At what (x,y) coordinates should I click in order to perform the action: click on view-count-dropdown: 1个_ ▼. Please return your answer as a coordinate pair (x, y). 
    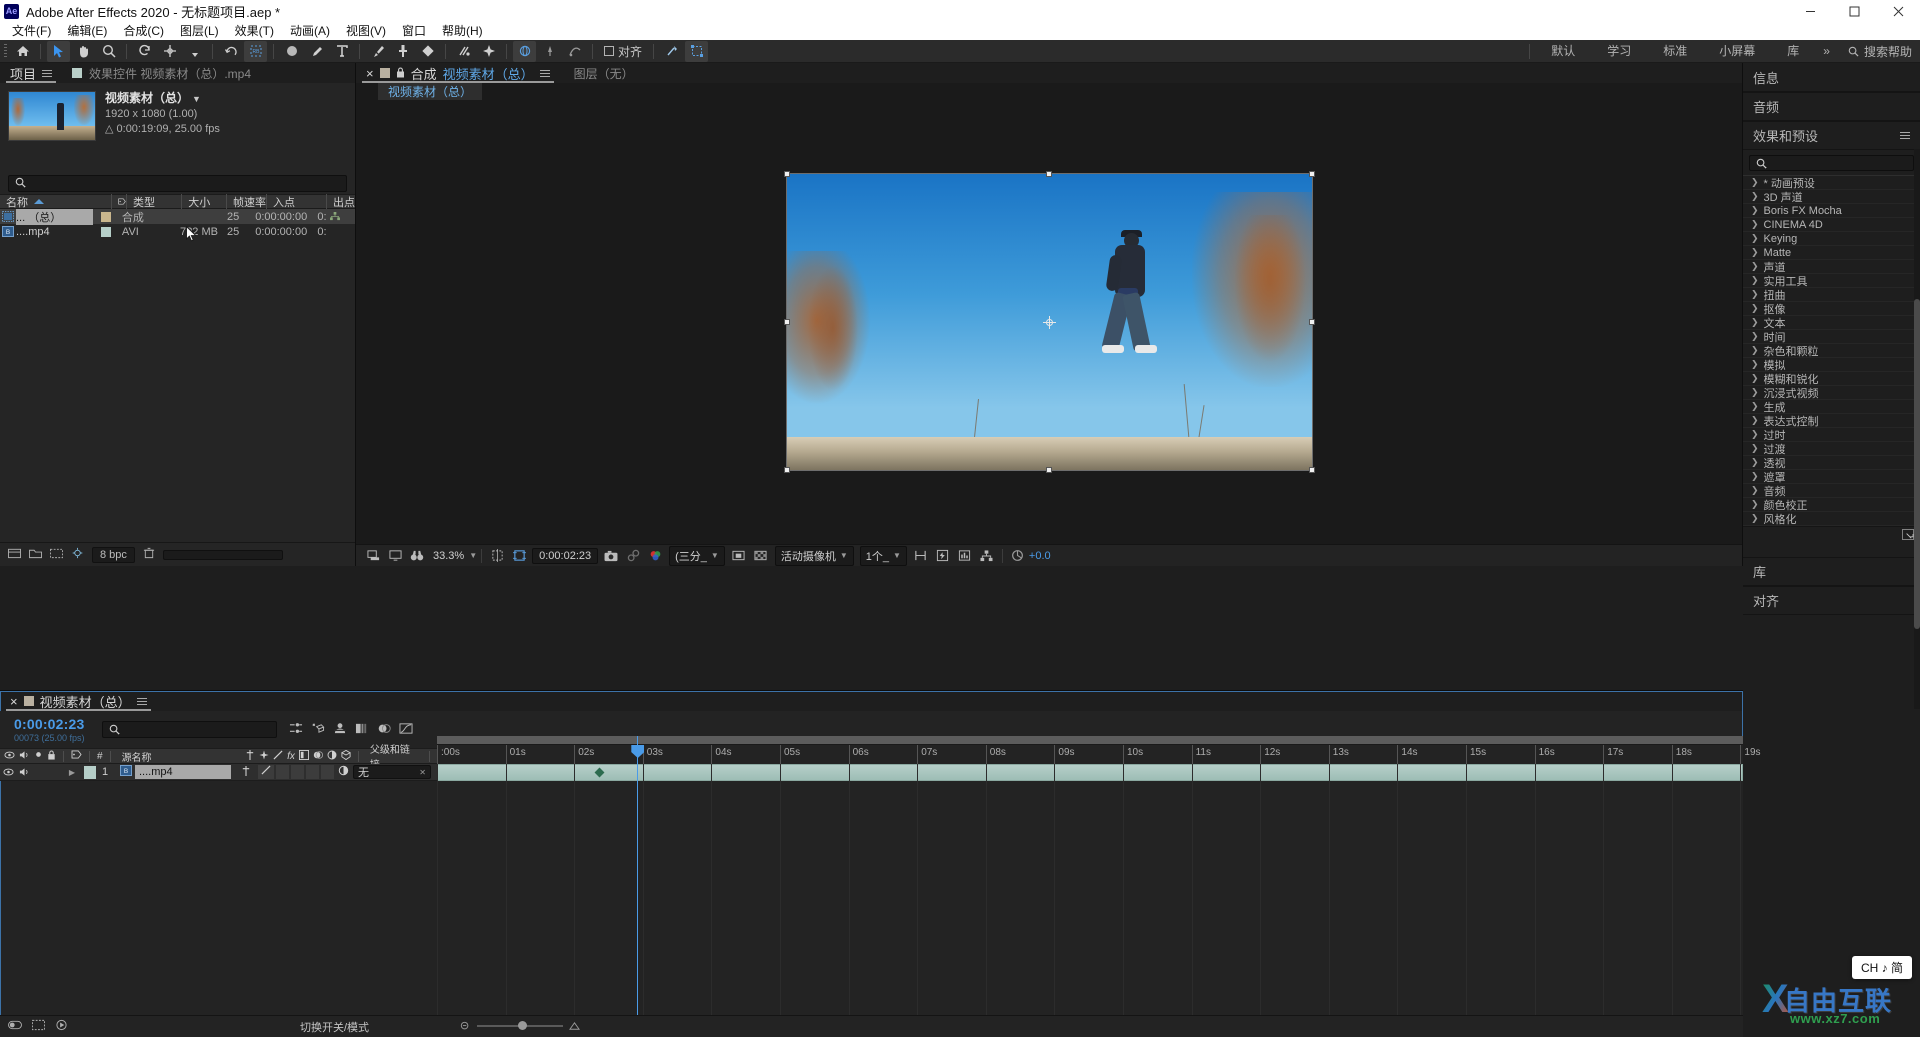
    Looking at the image, I should click on (883, 555).